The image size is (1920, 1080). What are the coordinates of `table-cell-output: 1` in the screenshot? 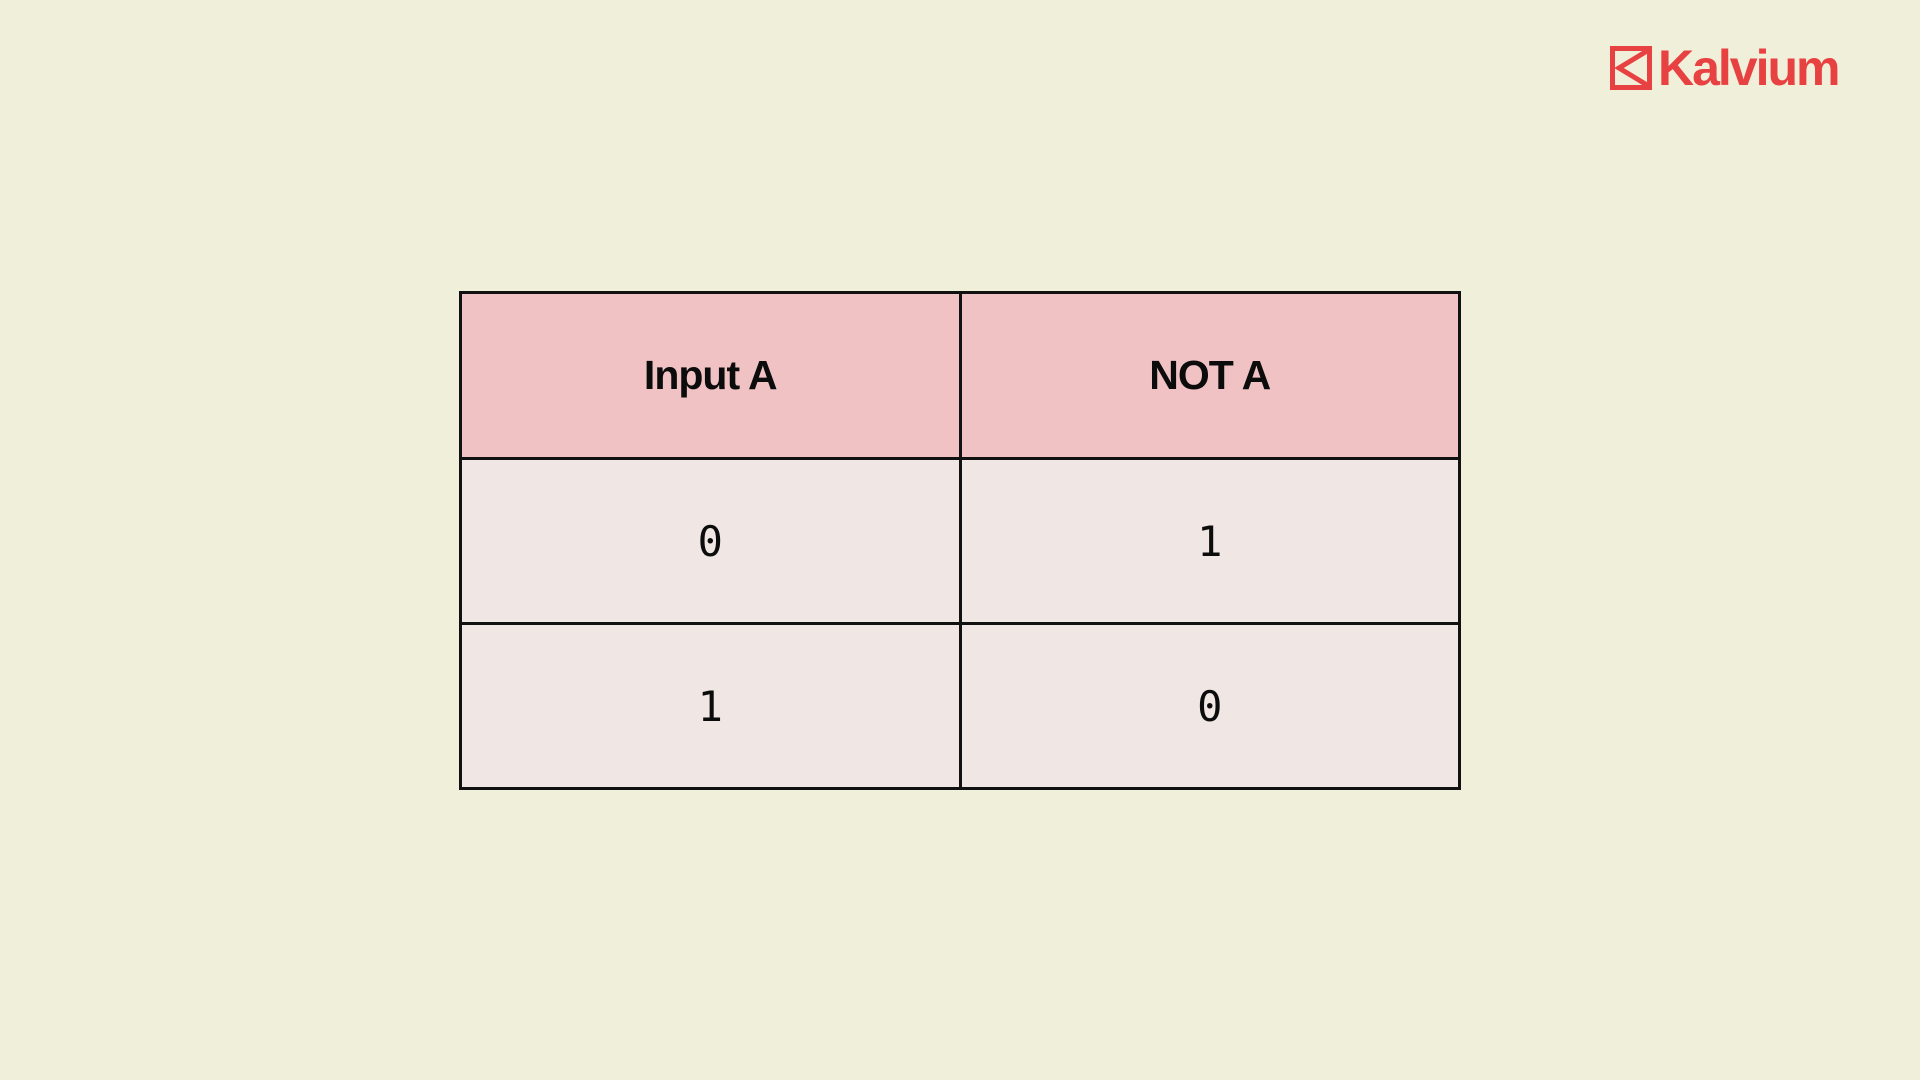 It's located at (1209, 541).